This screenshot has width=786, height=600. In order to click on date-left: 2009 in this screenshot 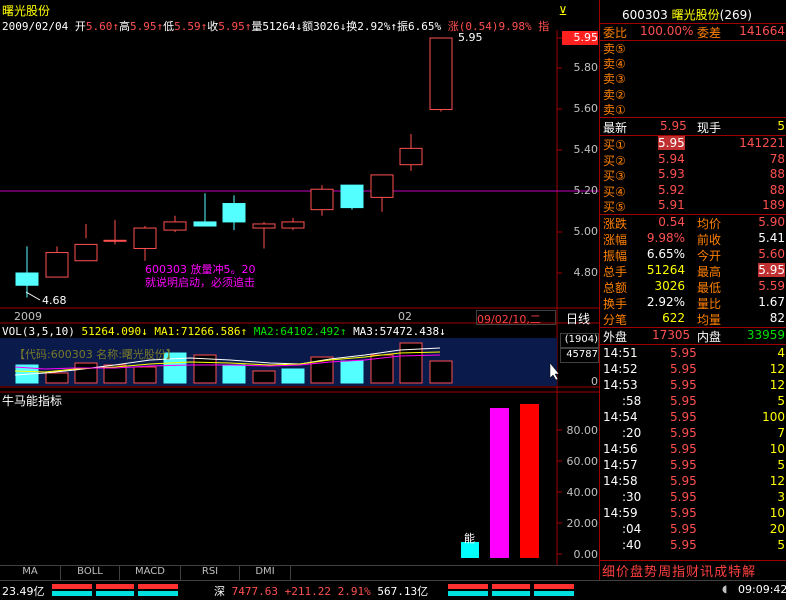, I will do `click(28, 316)`.